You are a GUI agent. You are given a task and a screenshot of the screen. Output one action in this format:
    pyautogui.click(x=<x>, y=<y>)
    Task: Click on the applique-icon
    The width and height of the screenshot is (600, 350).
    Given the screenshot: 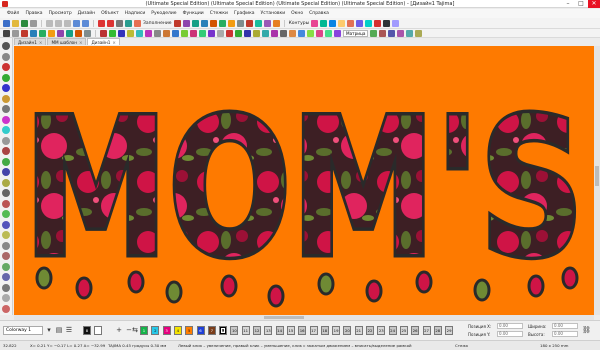 What is the action you would take?
    pyautogui.click(x=42, y=33)
    